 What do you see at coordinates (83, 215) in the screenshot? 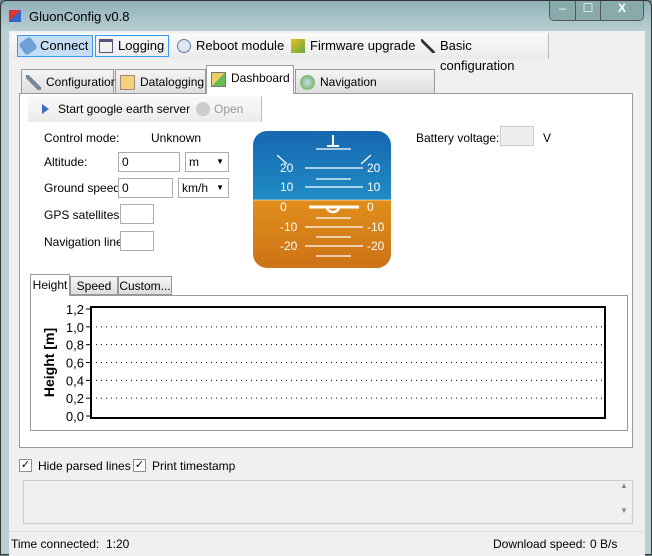
I see `gps-satellites-label: GPS satellites:` at bounding box center [83, 215].